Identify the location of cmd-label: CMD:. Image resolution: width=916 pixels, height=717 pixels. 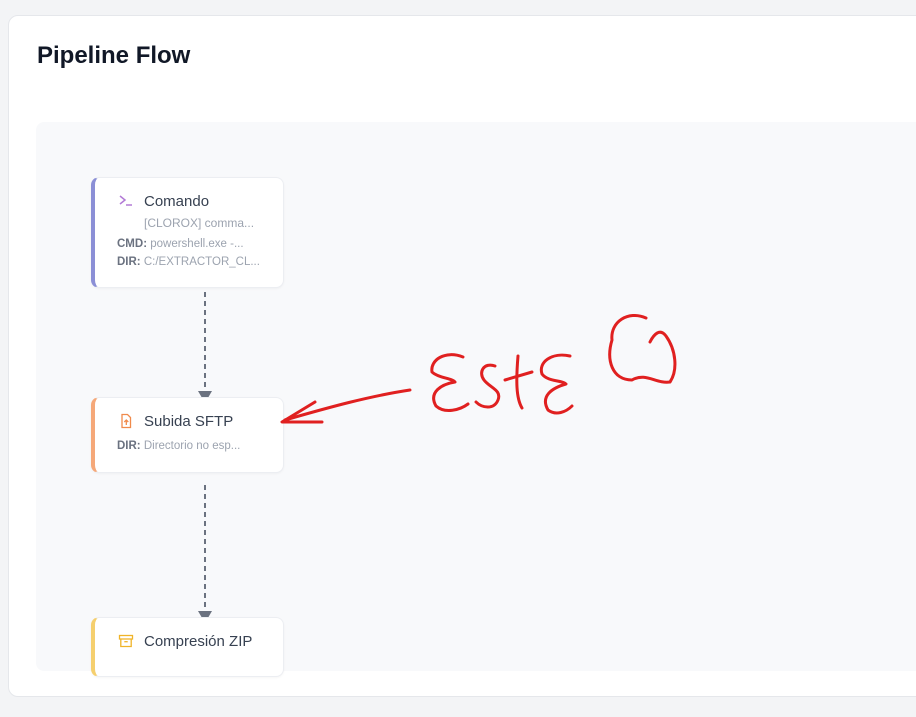
(132, 244).